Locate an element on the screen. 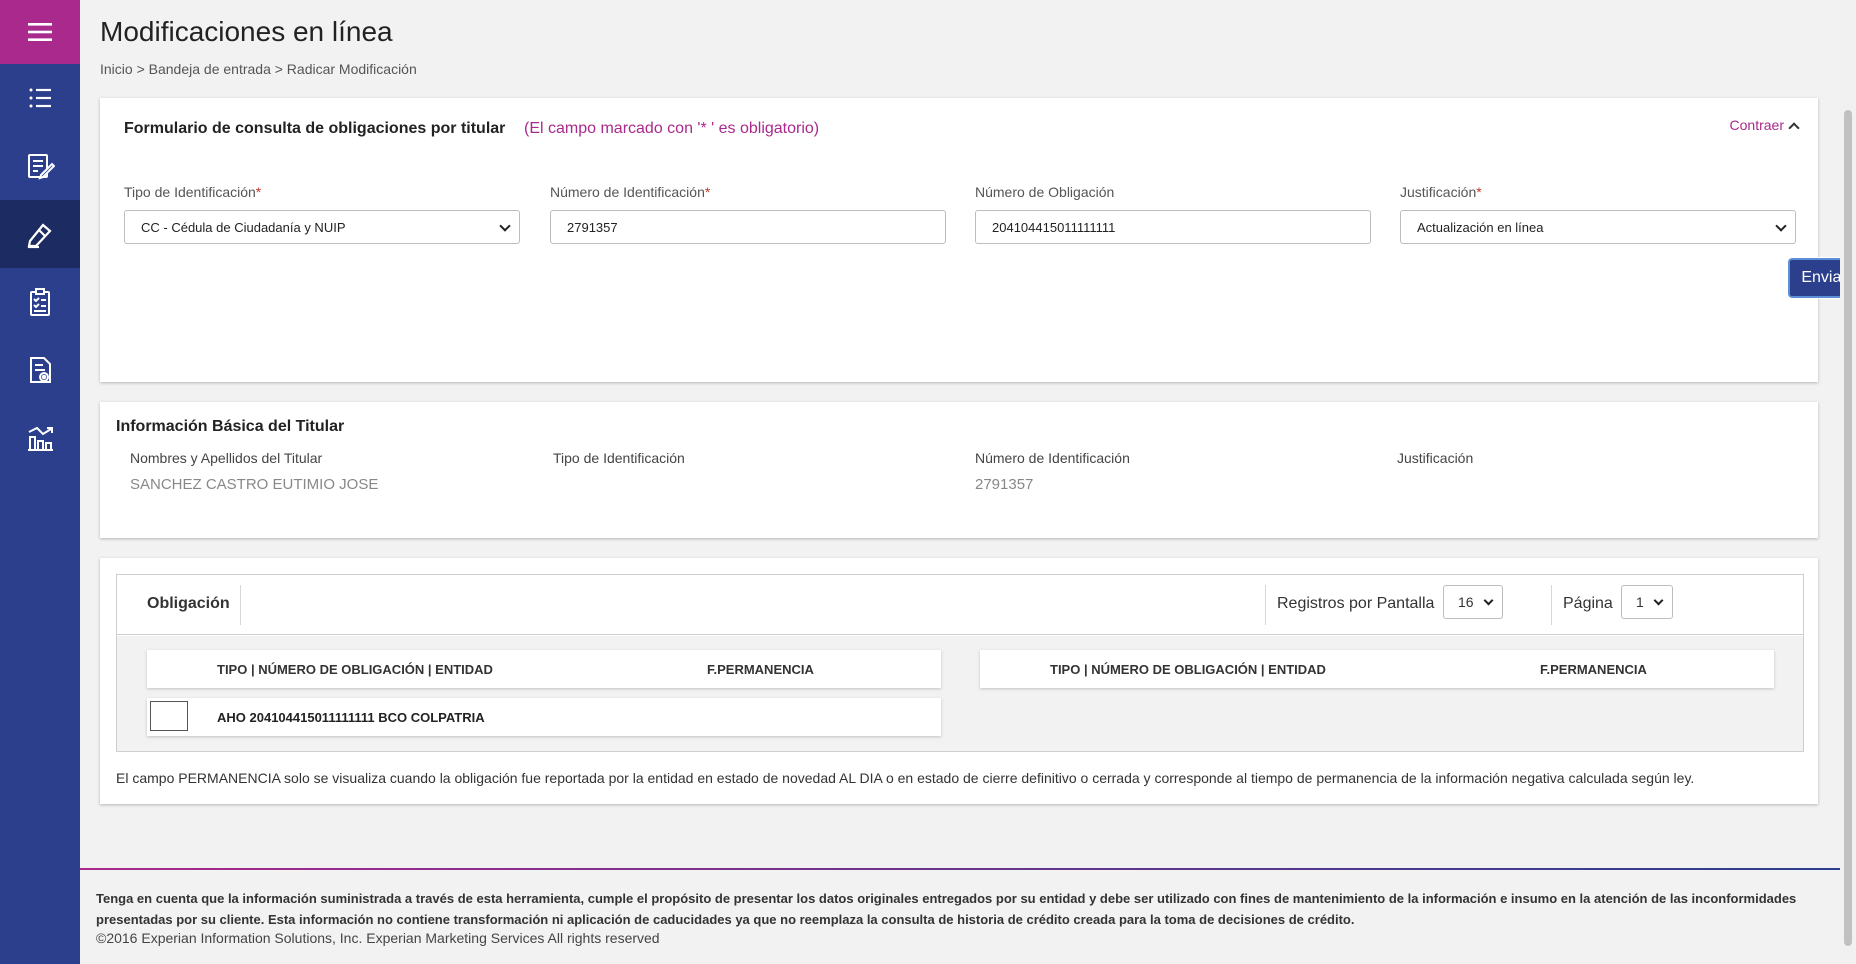  page-title: Modificaciones en línea is located at coordinates (246, 31).